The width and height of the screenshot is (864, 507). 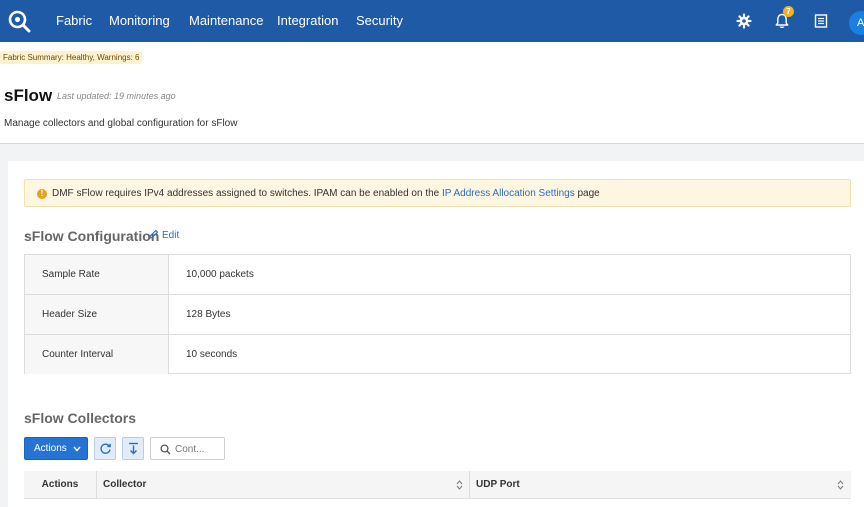 What do you see at coordinates (856, 23) in the screenshot?
I see `user-avatar: A` at bounding box center [856, 23].